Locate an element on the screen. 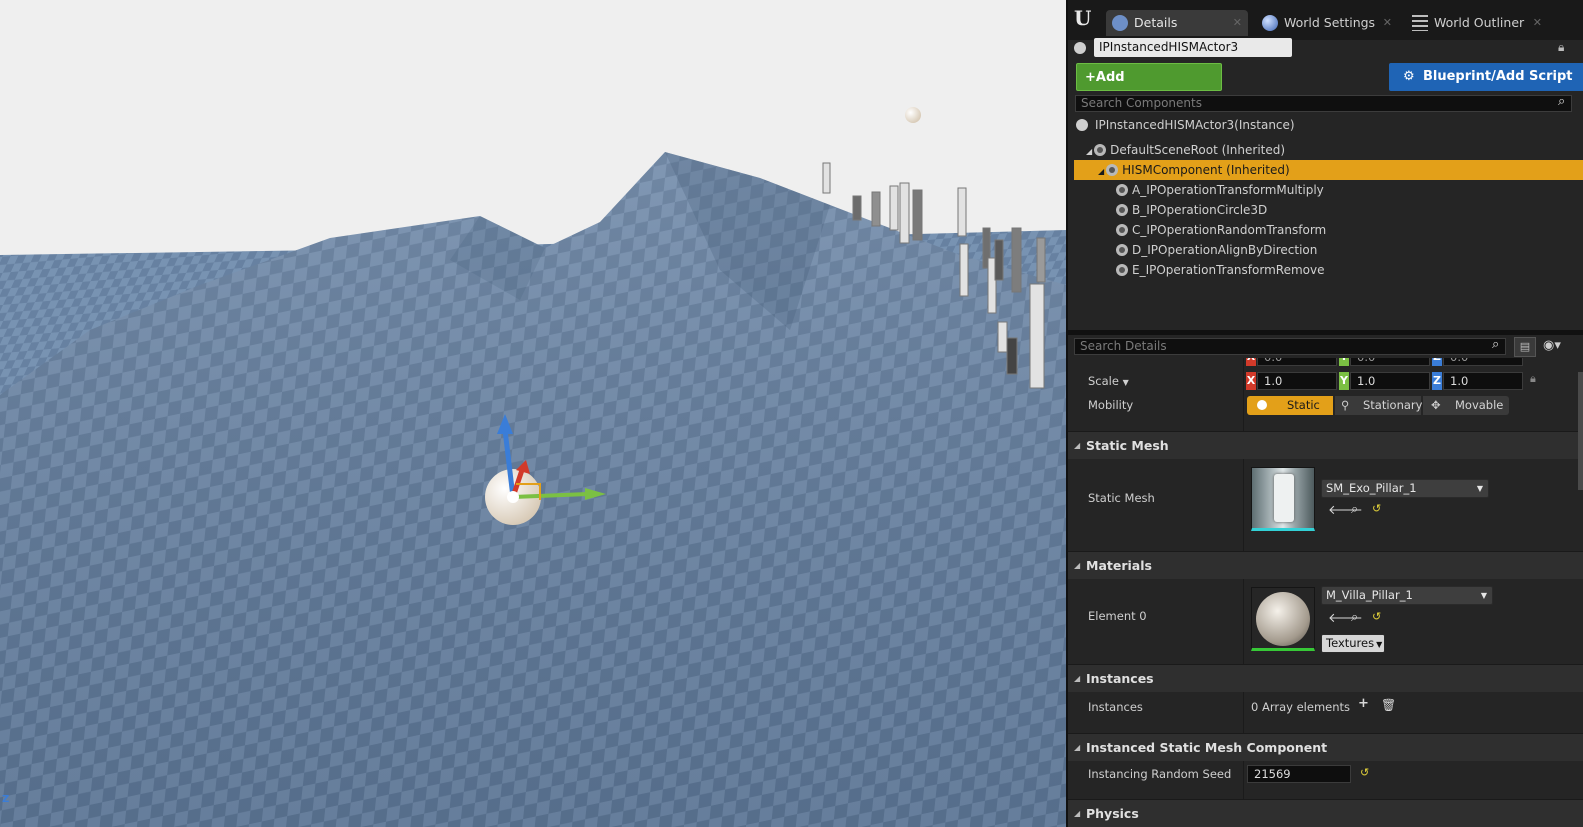  instances-label: Instances is located at coordinates (1115, 707).